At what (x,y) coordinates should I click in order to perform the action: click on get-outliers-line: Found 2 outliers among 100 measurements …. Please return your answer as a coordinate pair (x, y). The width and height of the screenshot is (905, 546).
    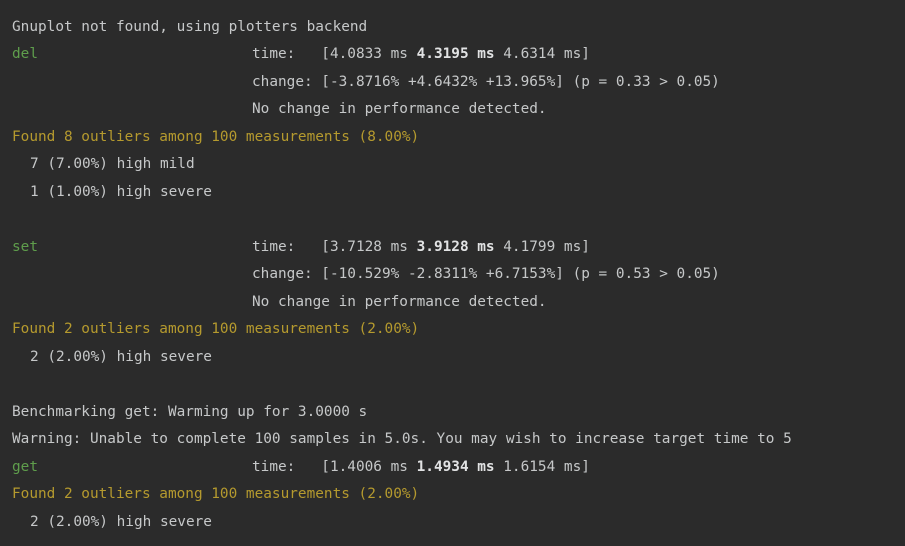
    Looking at the image, I should click on (216, 494).